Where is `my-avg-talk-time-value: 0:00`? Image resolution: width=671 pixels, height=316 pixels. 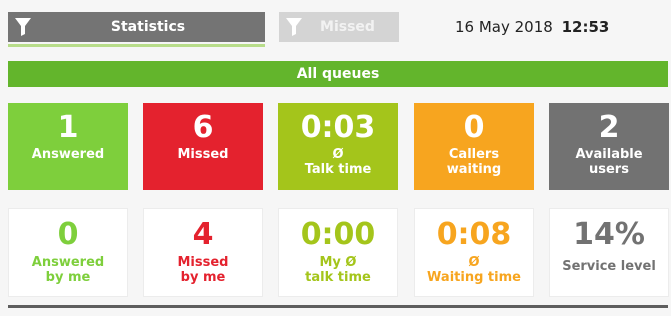
my-avg-talk-time-value: 0:00 is located at coordinates (338, 234).